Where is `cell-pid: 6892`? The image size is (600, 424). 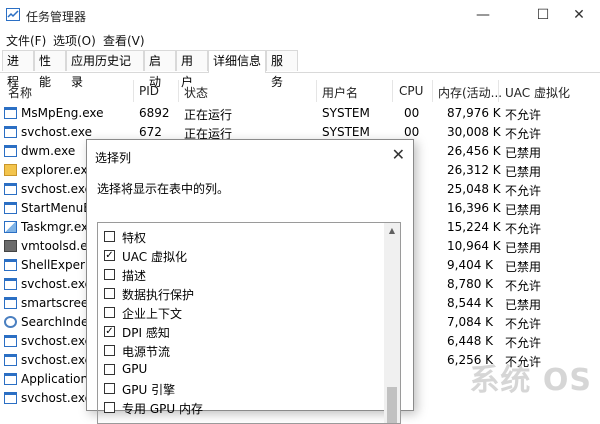
cell-pid: 6892 is located at coordinates (154, 113).